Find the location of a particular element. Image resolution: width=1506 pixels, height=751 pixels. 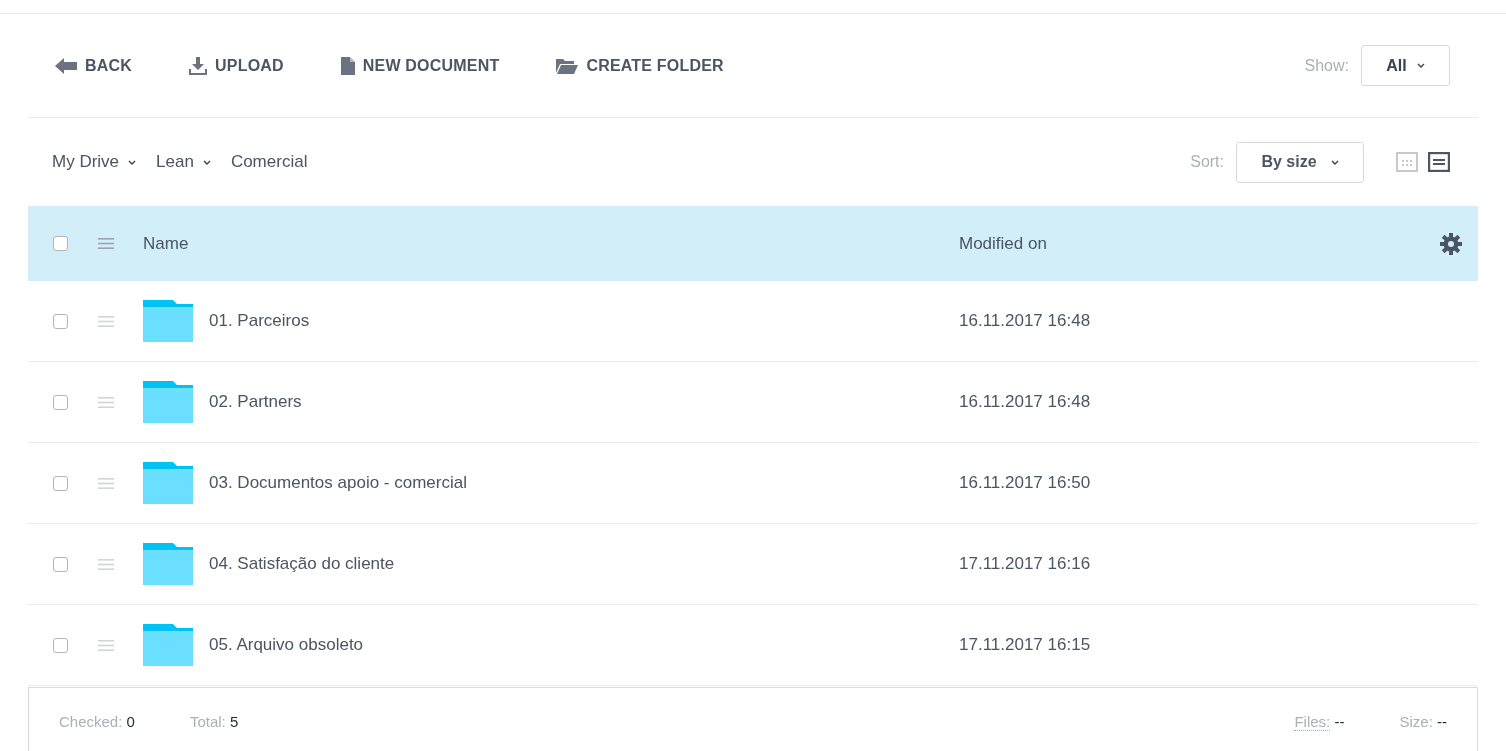

checked-count: Checked: 0 is located at coordinates (97, 721).